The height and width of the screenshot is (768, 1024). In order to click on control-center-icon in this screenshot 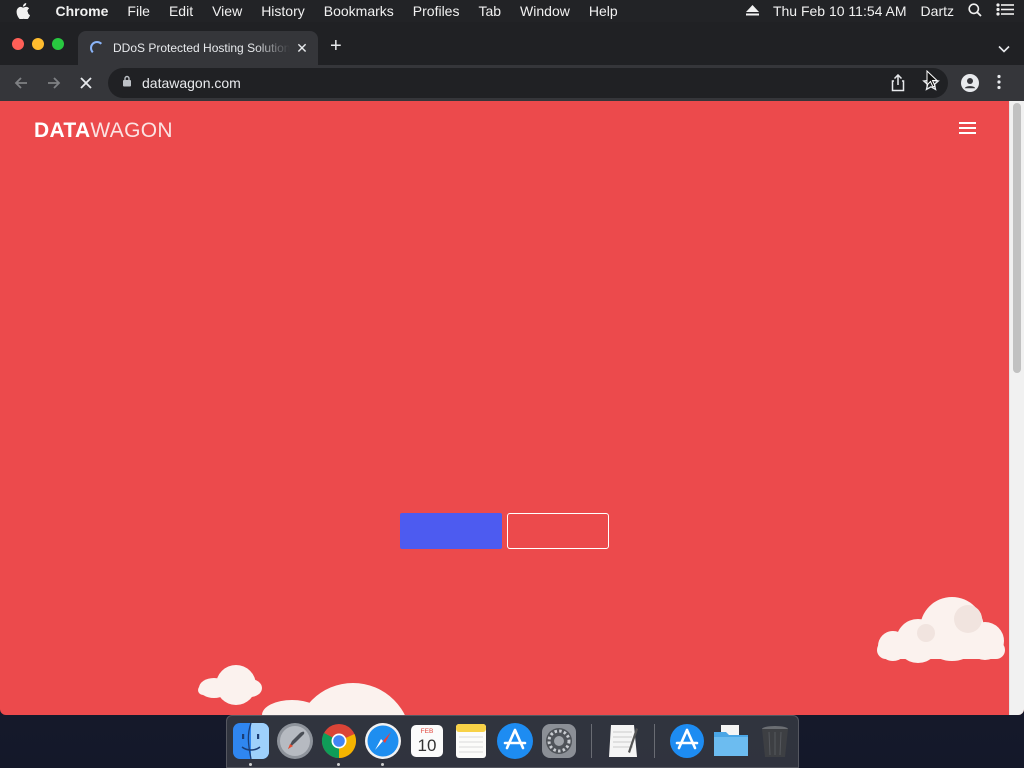, I will do `click(1005, 11)`.